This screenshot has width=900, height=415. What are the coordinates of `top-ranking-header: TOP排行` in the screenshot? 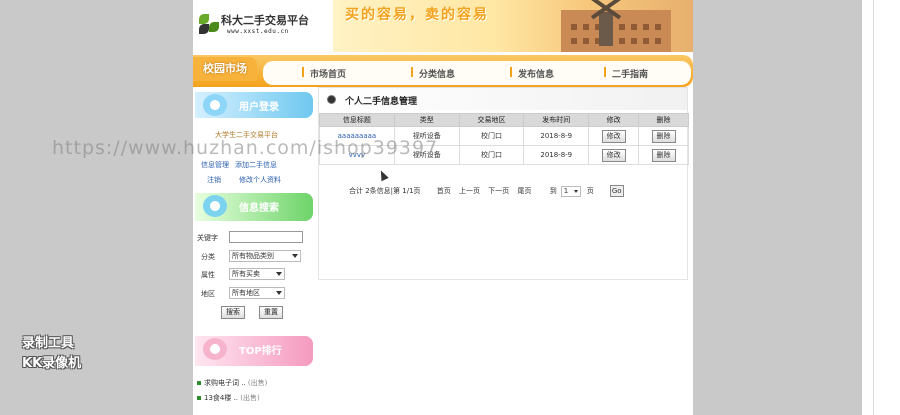 It's located at (254, 351).